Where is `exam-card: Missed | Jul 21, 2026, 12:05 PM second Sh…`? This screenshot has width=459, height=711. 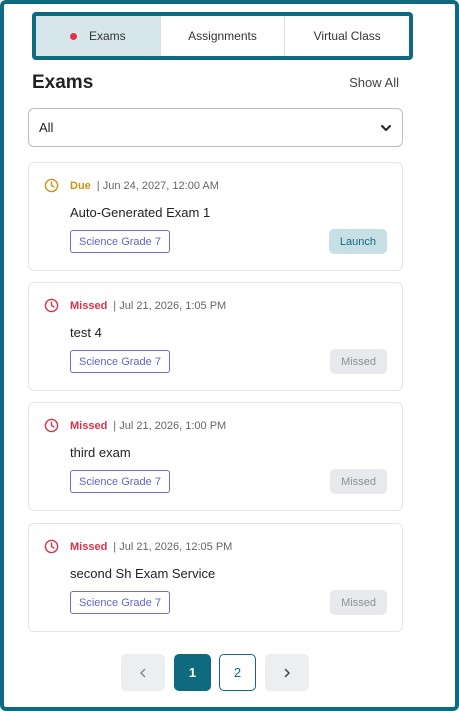 exam-card: Missed | Jul 21, 2026, 12:05 PM second Sh… is located at coordinates (215, 577).